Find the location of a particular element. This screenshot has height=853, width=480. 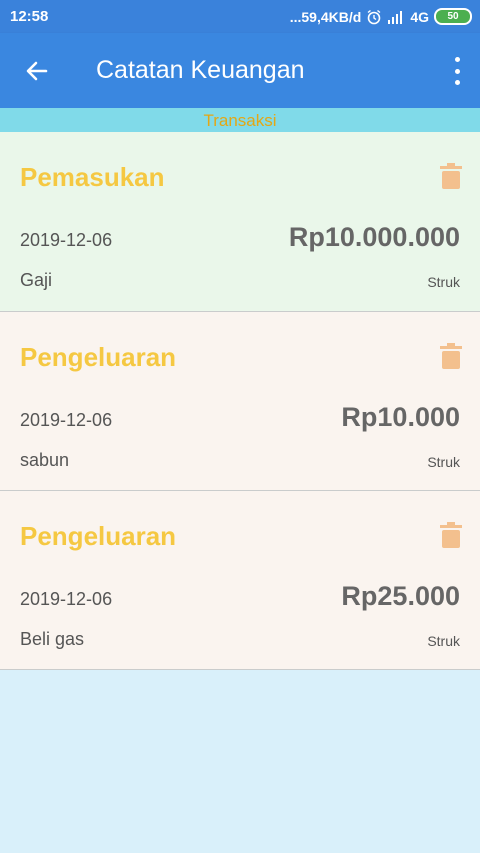

more-options-button is located at coordinates (457, 71).